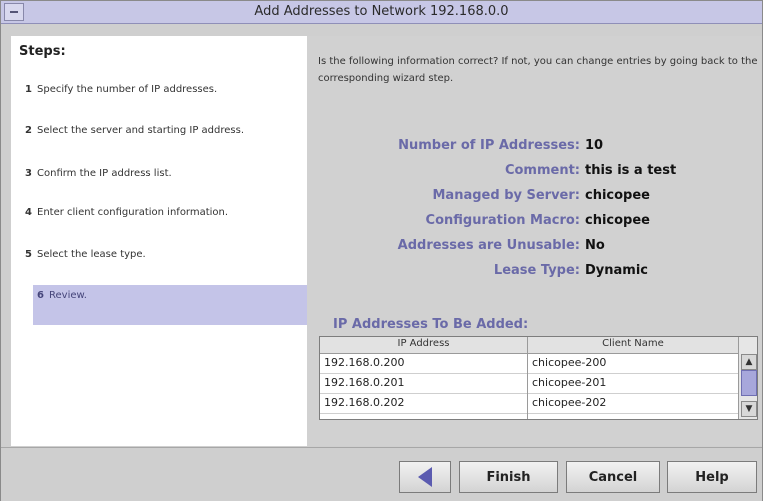 This screenshot has height=501, width=763. Describe the element at coordinates (104, 173) in the screenshot. I see `step-label: Confirm the IP address list.` at that location.